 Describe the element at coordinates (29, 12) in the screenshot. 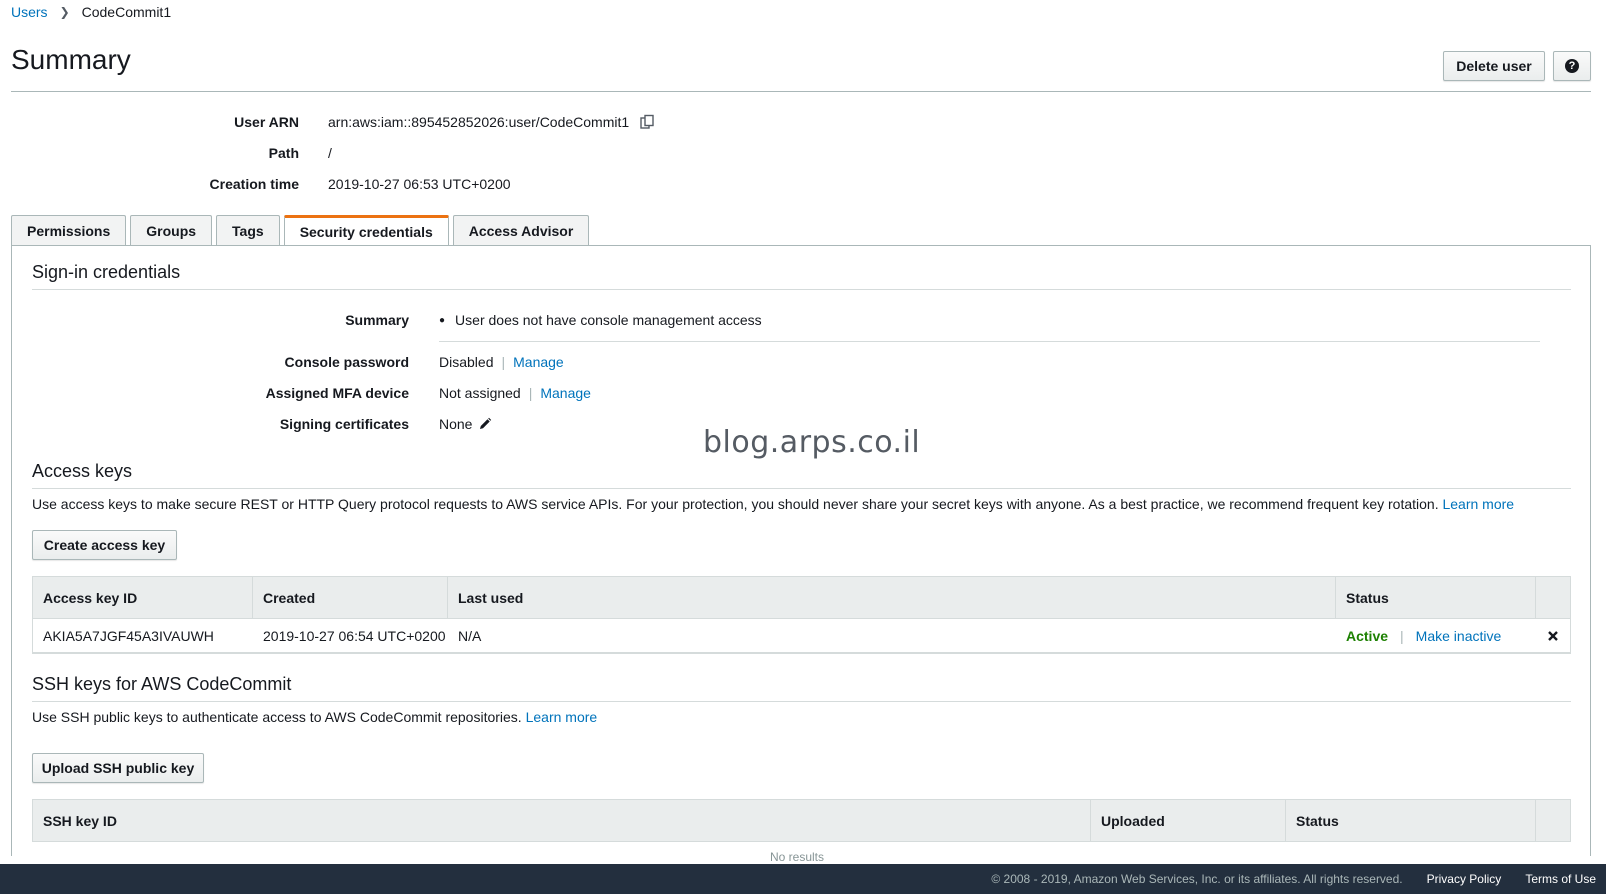

I see `breadcrumb-users-link: Users` at that location.